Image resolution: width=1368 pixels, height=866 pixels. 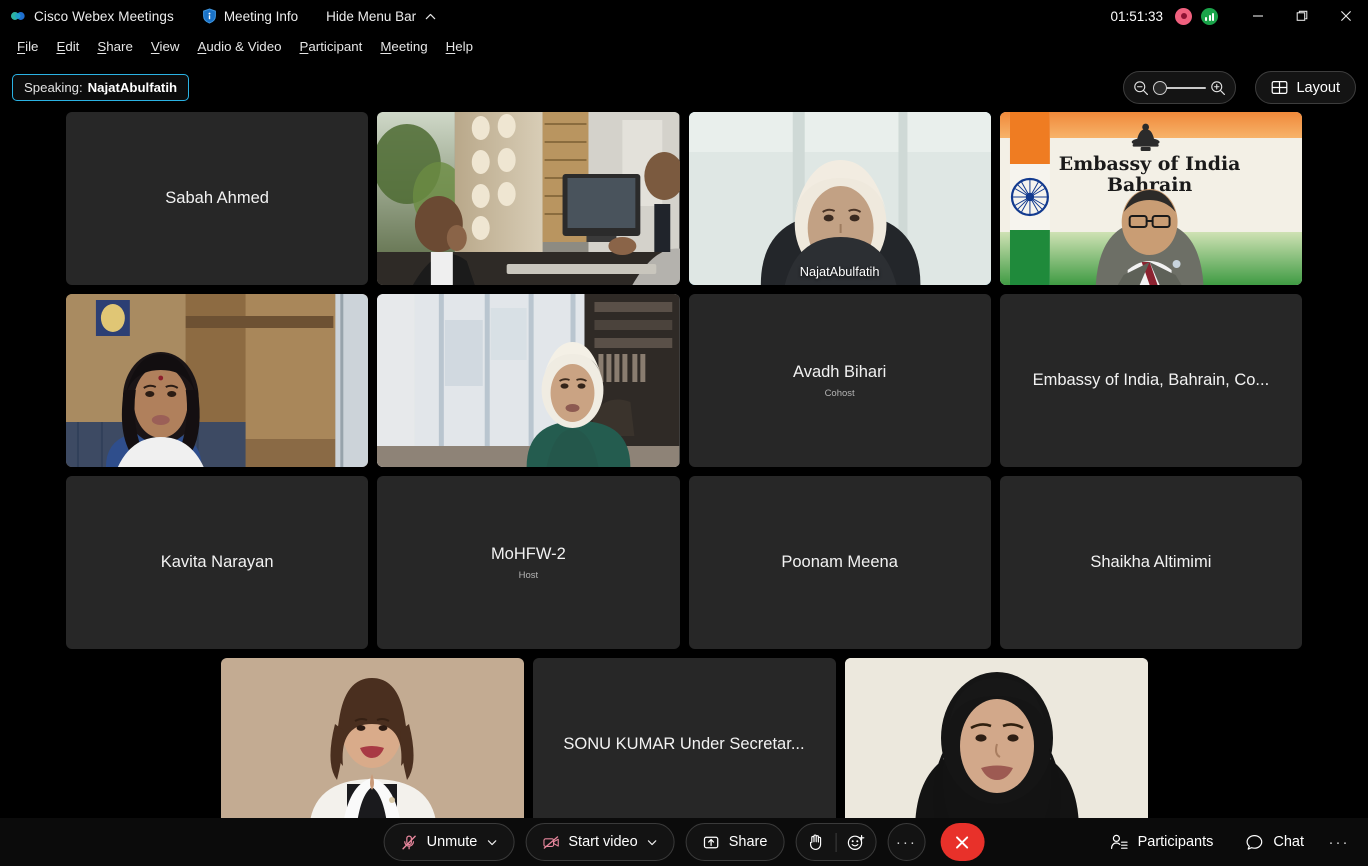 What do you see at coordinates (1141, 88) in the screenshot?
I see `zoom-out-icon` at bounding box center [1141, 88].